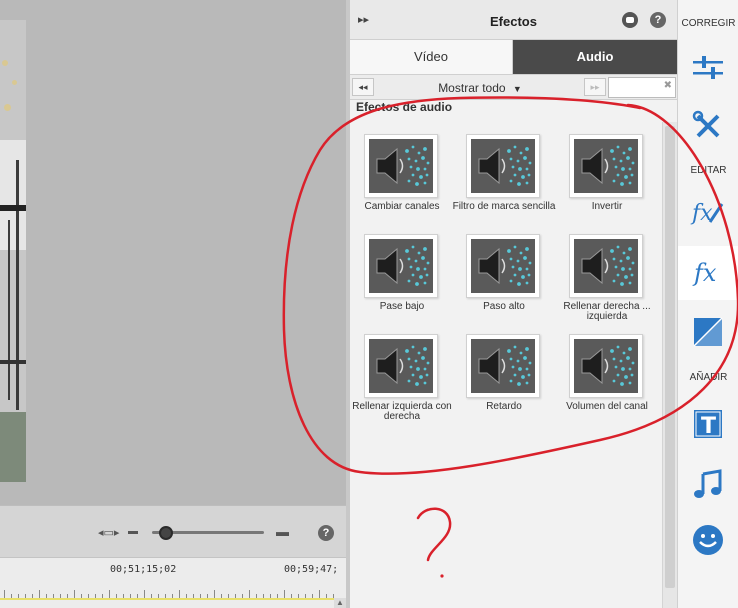 The image size is (738, 608). Describe the element at coordinates (607, 206) in the screenshot. I see `effect-label: Invertir` at that location.